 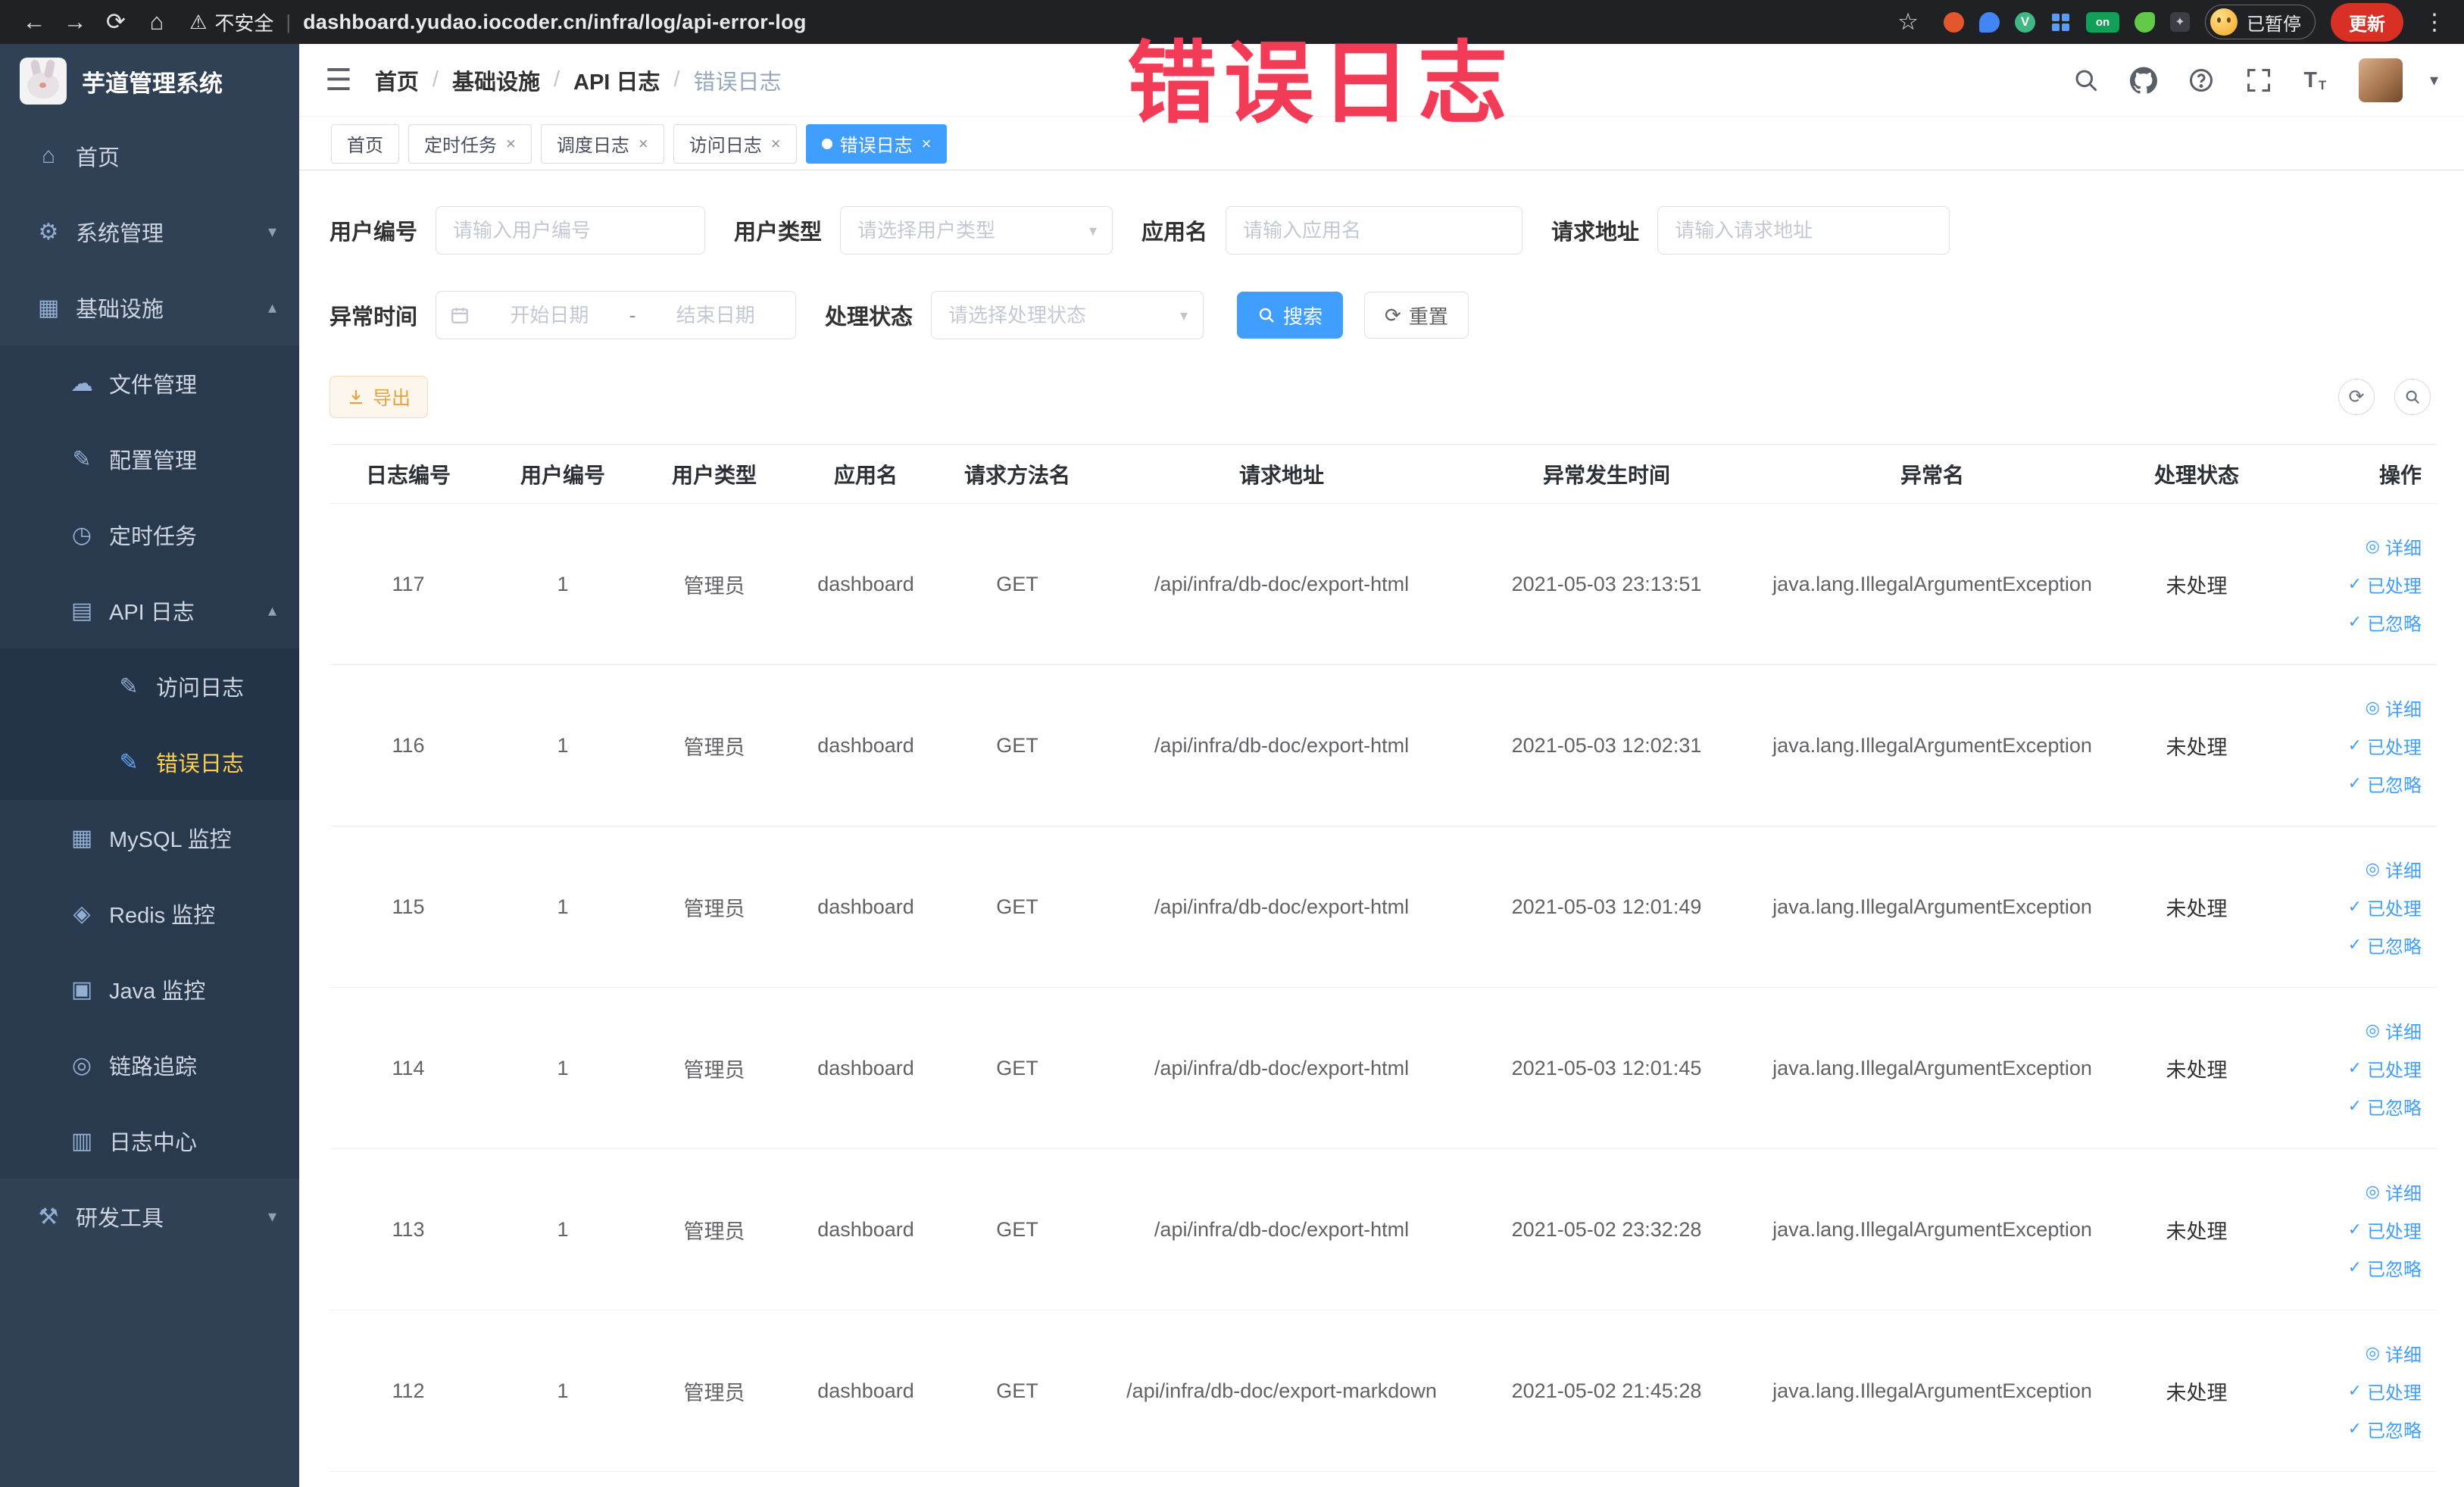 What do you see at coordinates (2102, 22) in the screenshot?
I see `extension-on-badge: on` at bounding box center [2102, 22].